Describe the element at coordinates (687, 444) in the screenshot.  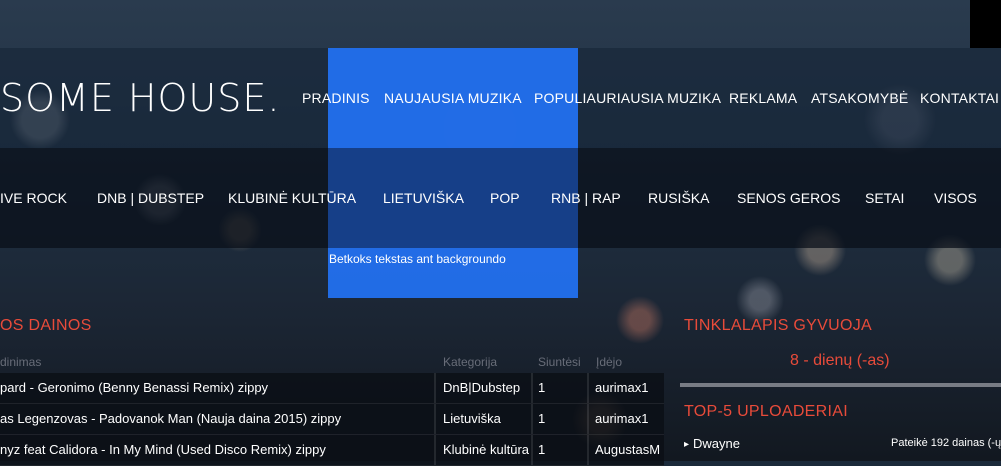
I see `chevron-right-icon: ▸` at that location.